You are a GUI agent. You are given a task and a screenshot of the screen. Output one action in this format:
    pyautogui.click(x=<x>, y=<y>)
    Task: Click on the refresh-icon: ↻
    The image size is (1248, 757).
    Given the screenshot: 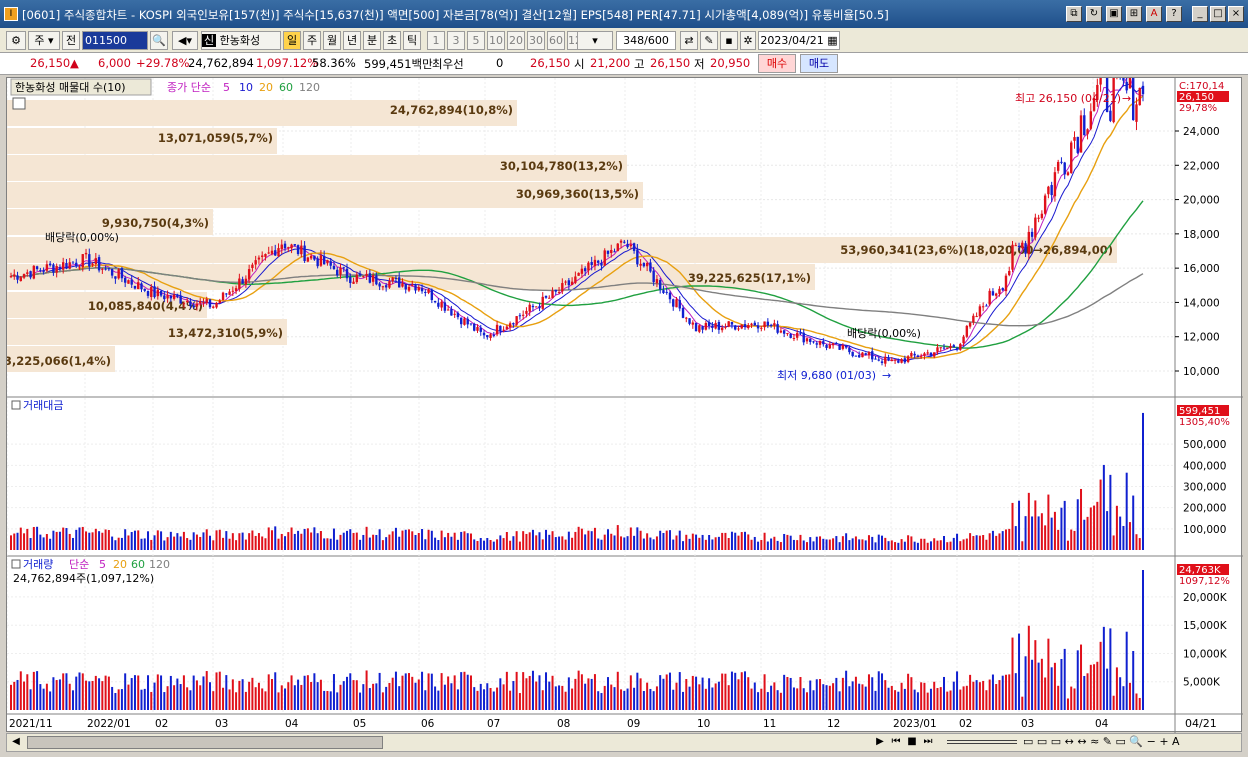 What is the action you would take?
    pyautogui.click(x=1094, y=14)
    